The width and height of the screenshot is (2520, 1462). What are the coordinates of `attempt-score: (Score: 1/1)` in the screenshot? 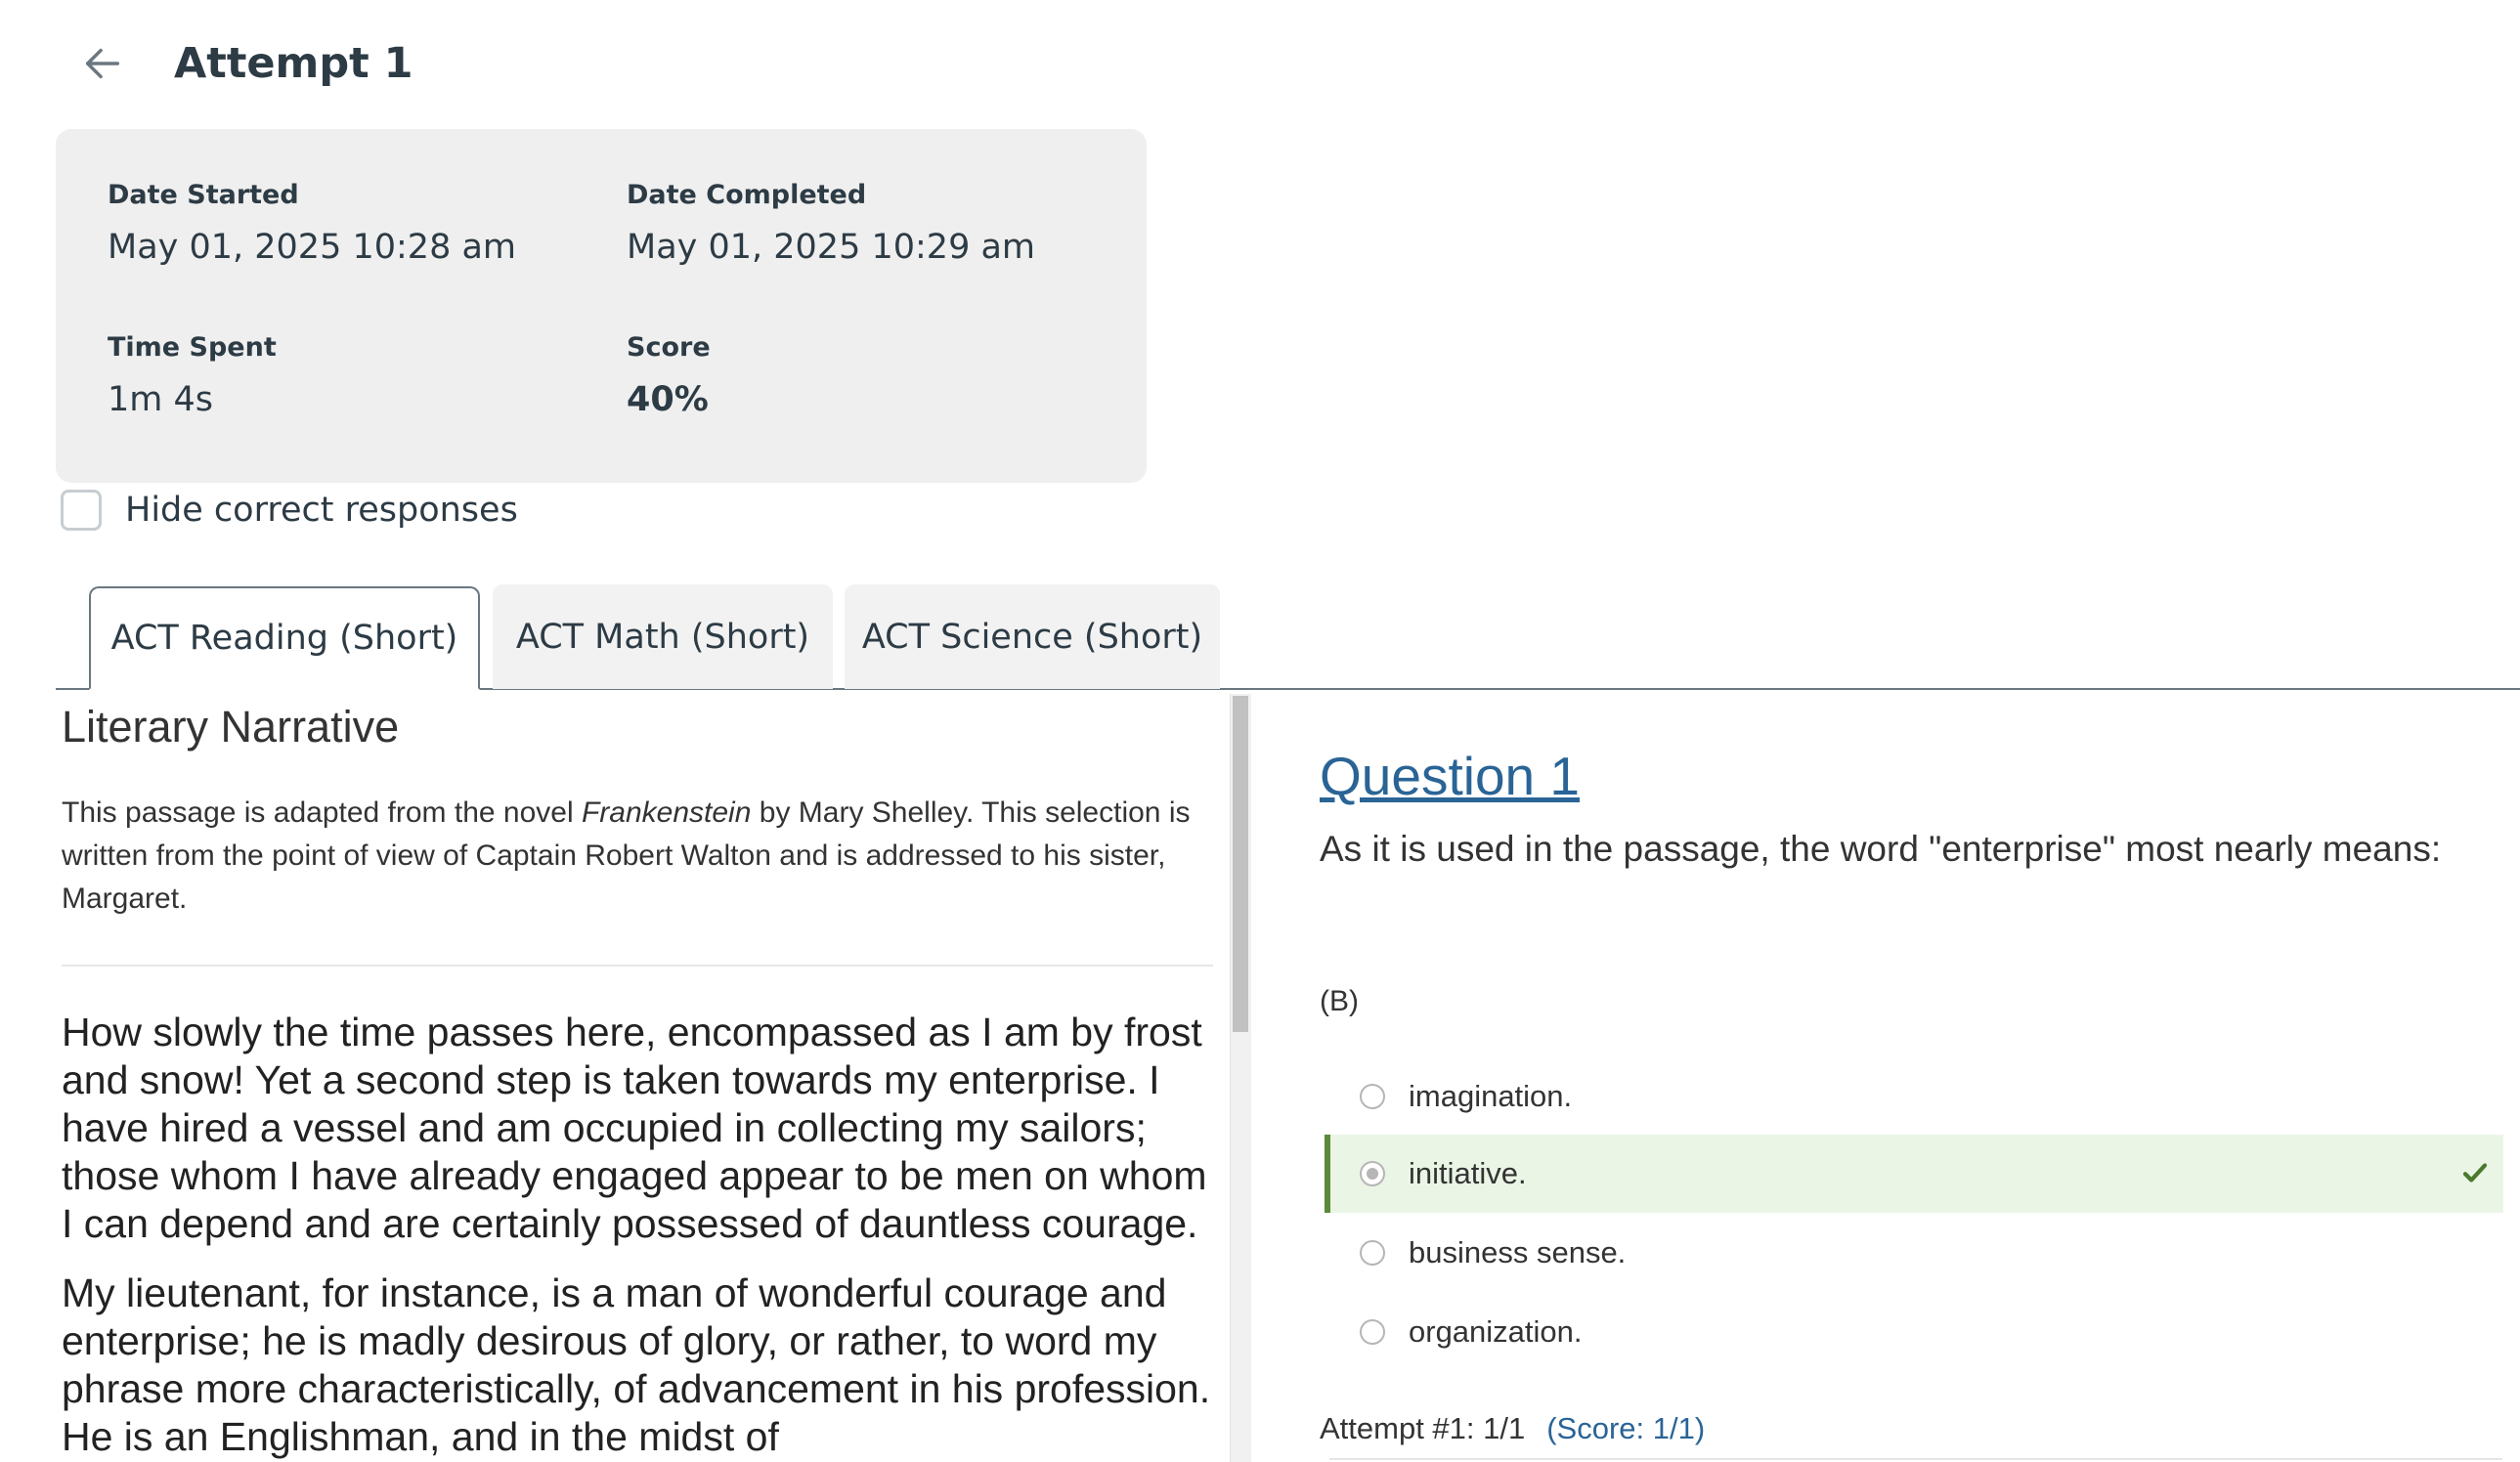 It's located at (1626, 1428).